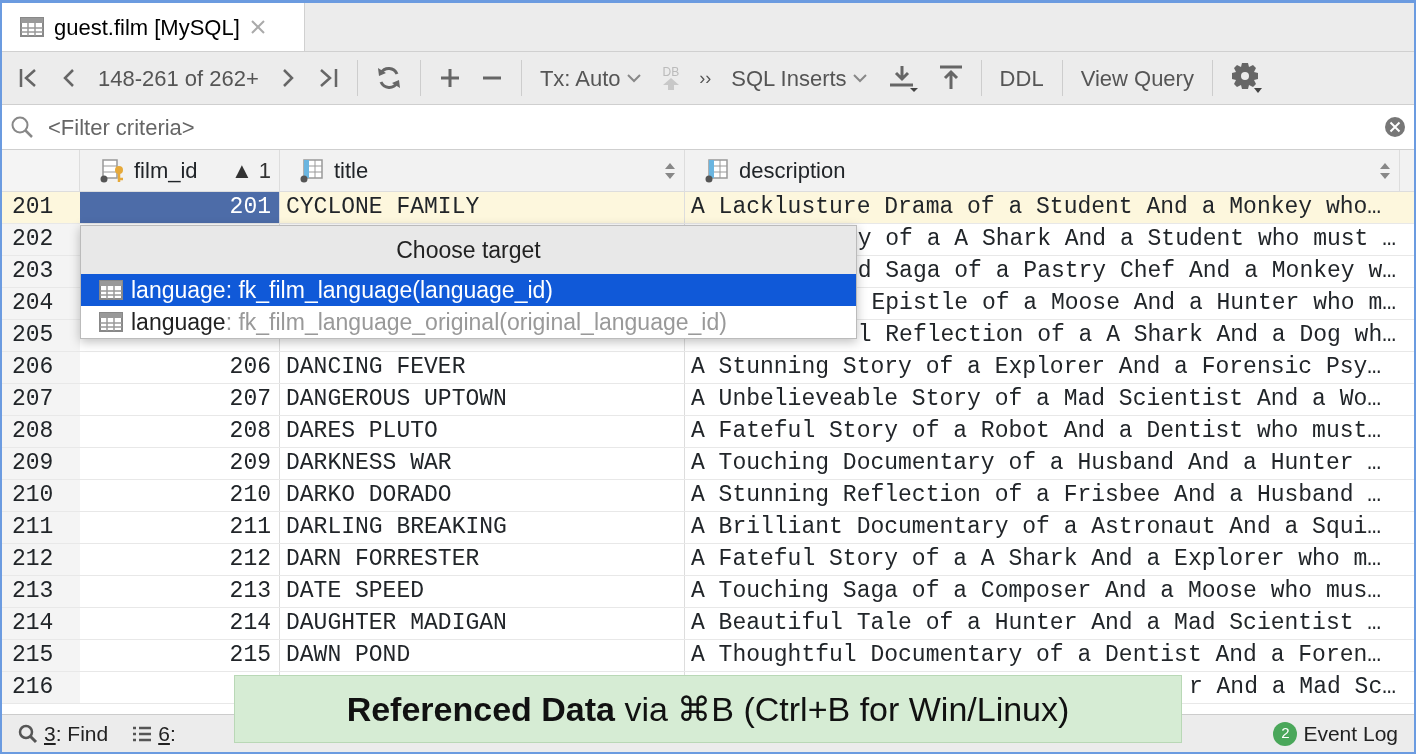 This screenshot has height=754, width=1416. I want to click on row-number: 212, so click(41, 559).